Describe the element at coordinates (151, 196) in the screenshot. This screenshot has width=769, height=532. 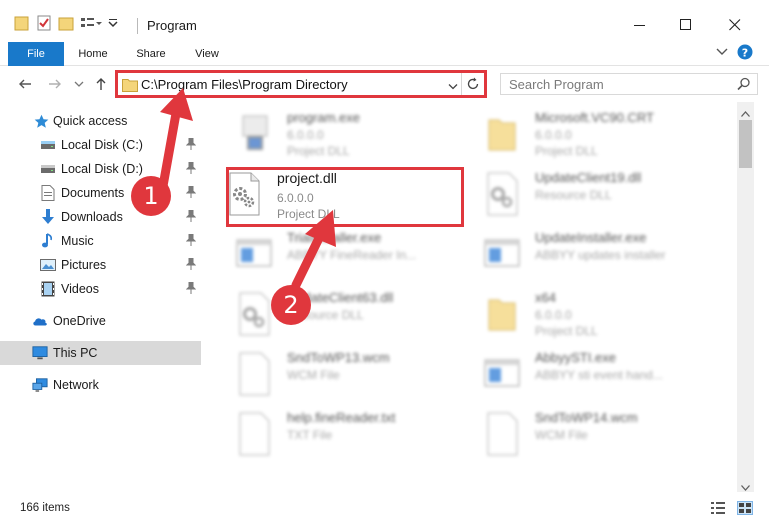
I see `annotation-badge-1: 1` at that location.